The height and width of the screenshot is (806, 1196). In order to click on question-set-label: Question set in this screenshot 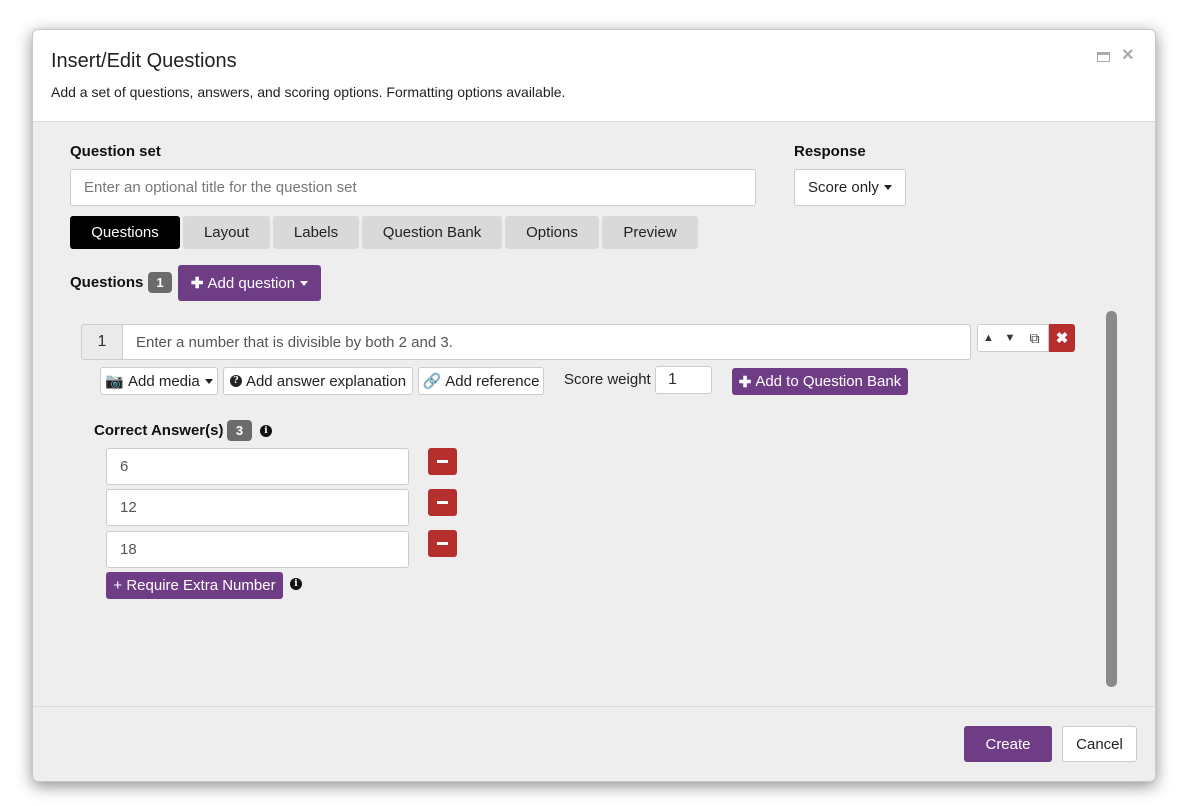, I will do `click(115, 151)`.